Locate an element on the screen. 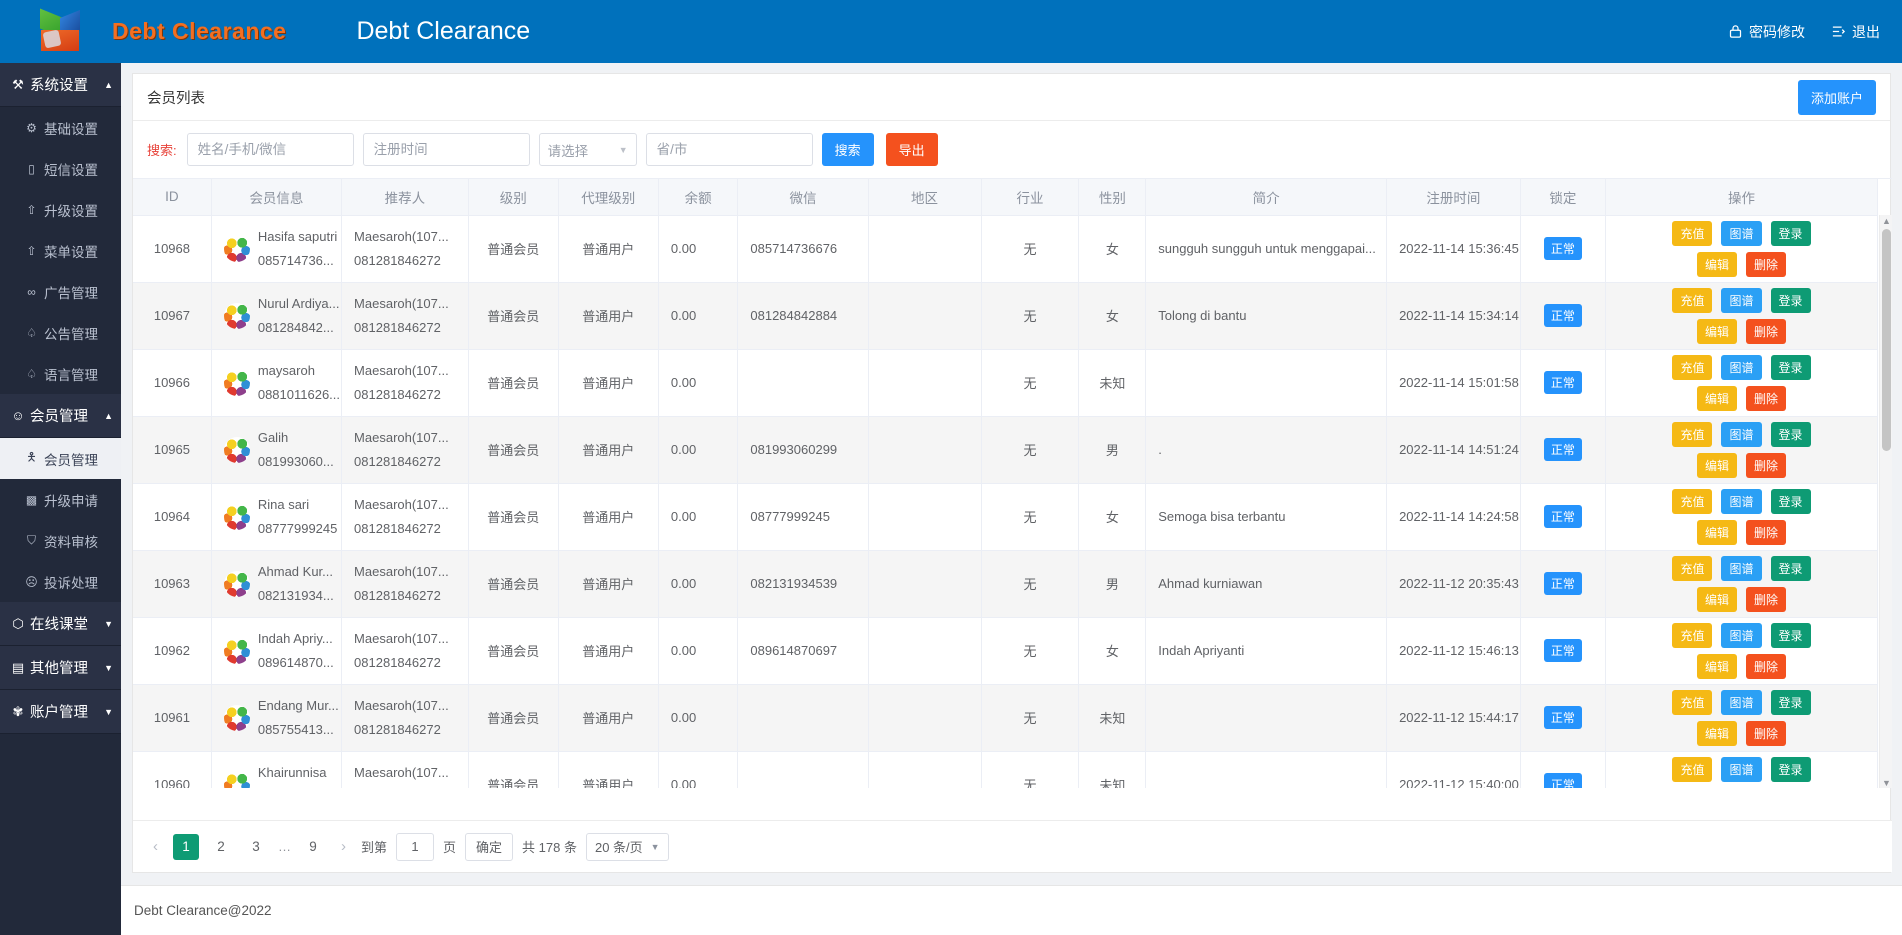 The image size is (1902, 935). cell-industry: 无 is located at coordinates (1030, 584).